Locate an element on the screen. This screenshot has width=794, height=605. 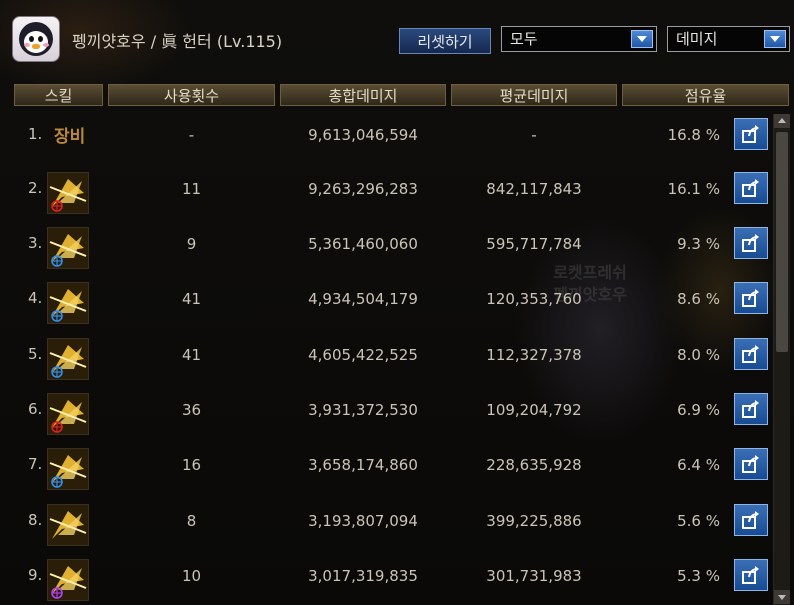
row-index: 6. is located at coordinates (35, 409).